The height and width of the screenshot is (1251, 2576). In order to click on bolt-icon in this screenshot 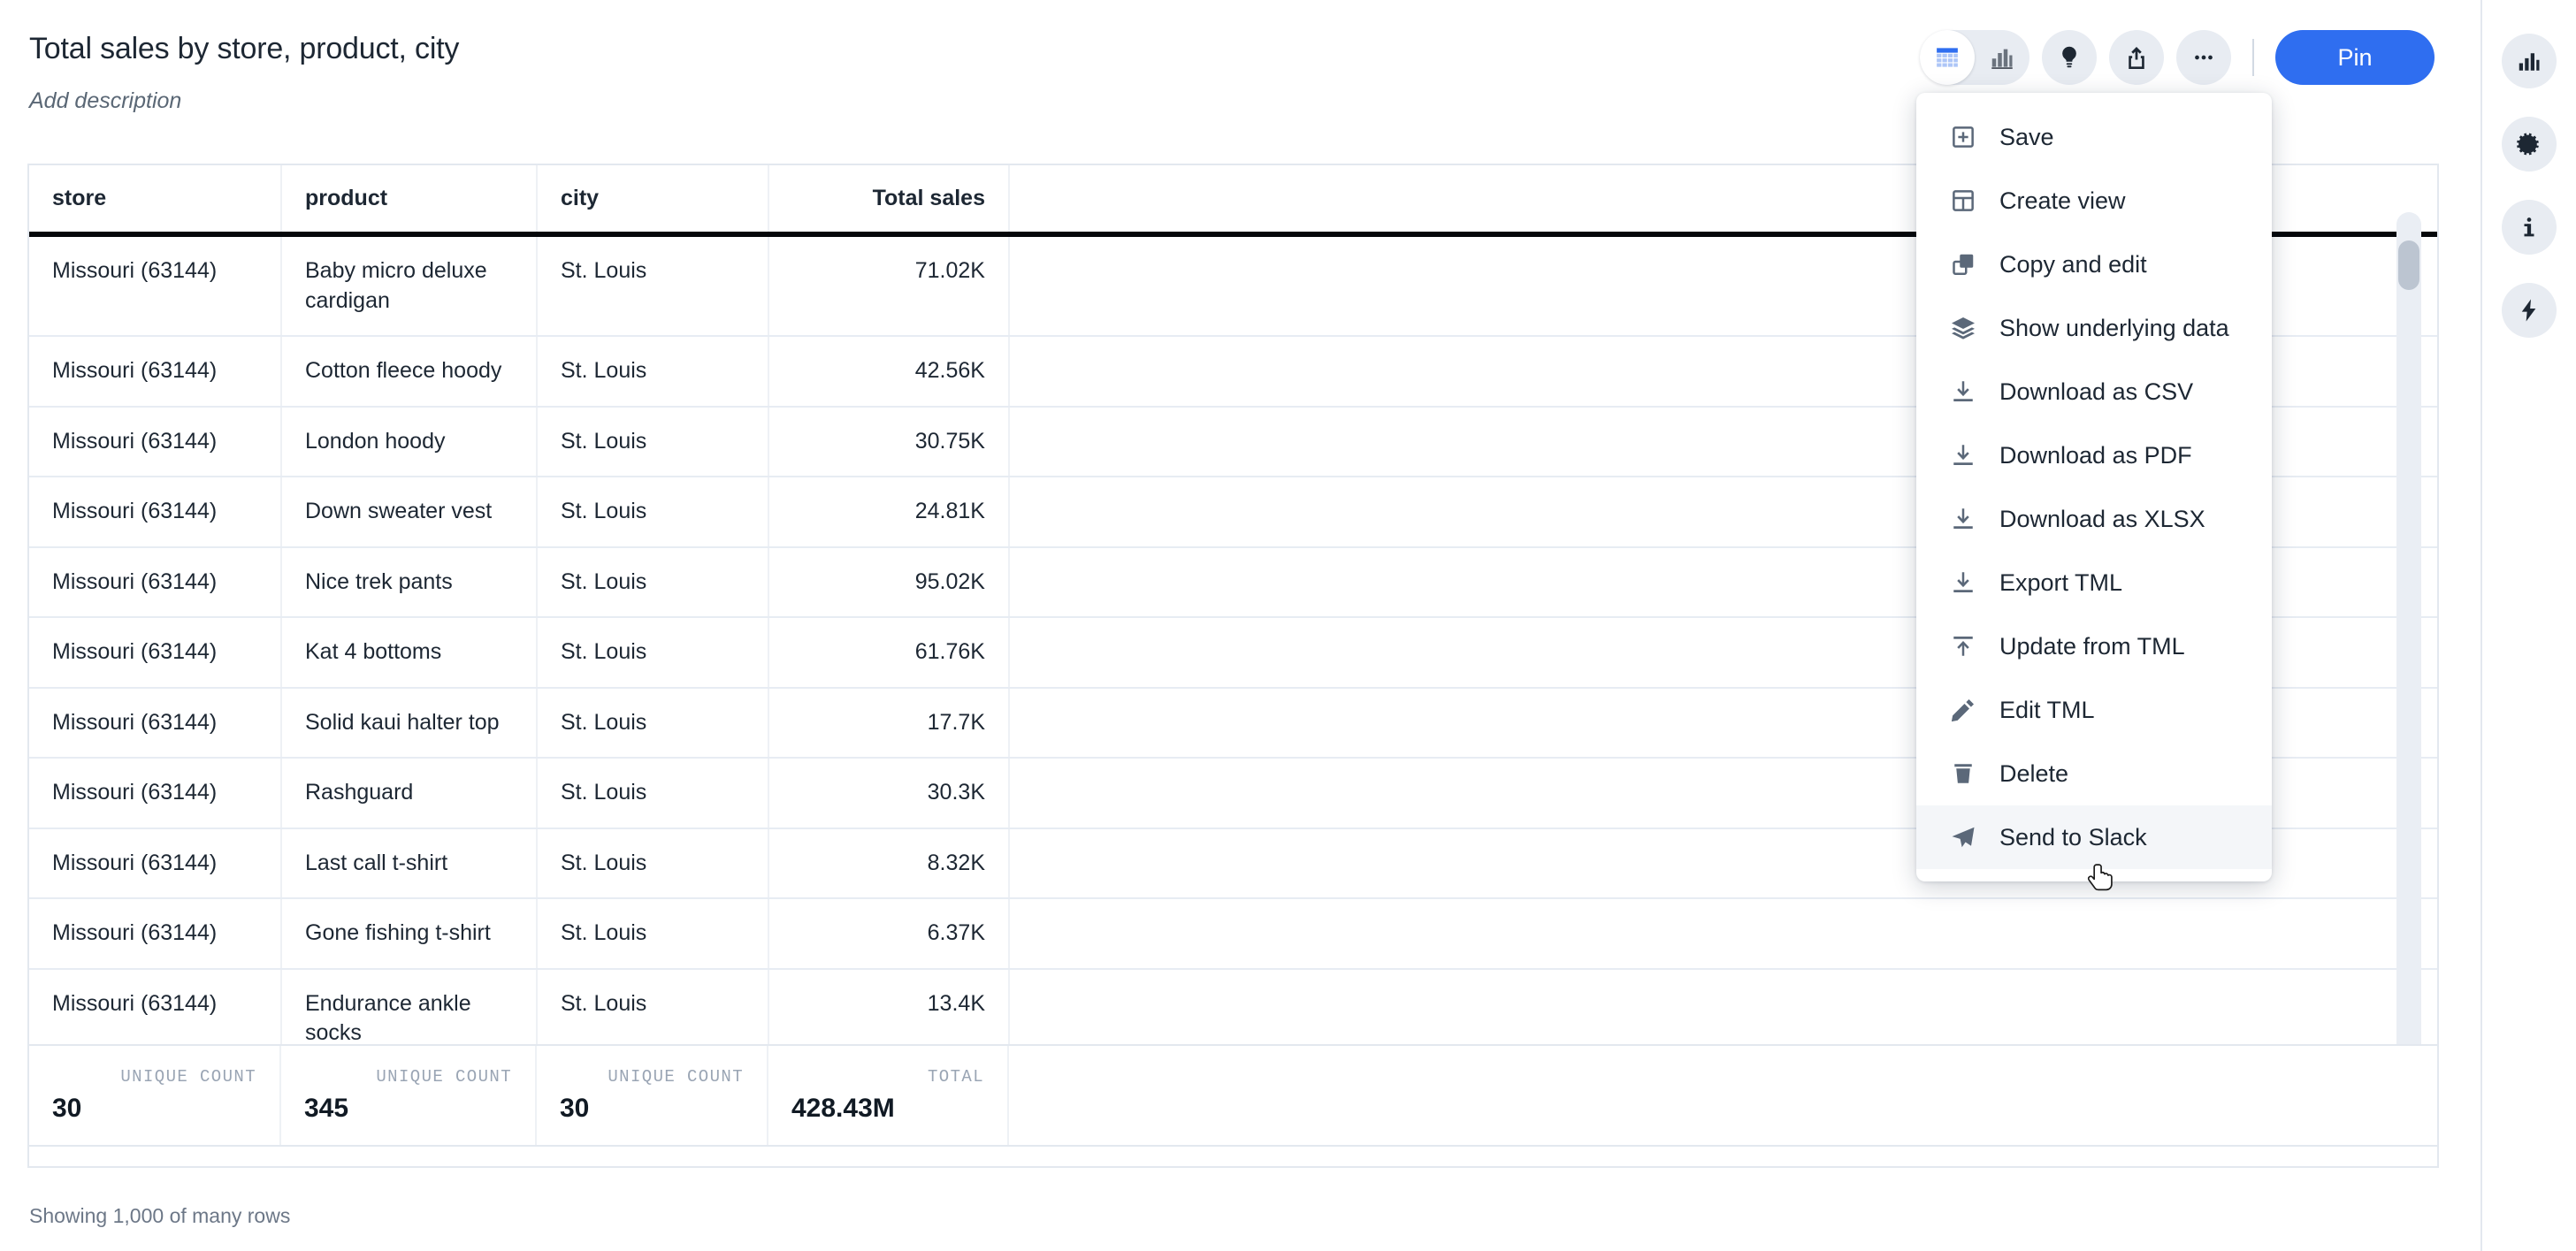, I will do `click(2528, 310)`.